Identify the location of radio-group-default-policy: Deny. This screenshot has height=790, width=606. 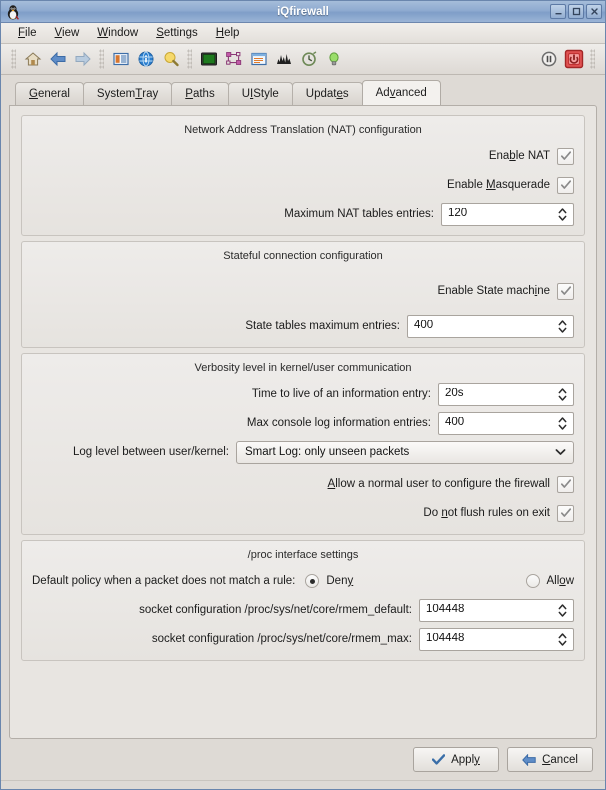
(329, 581).